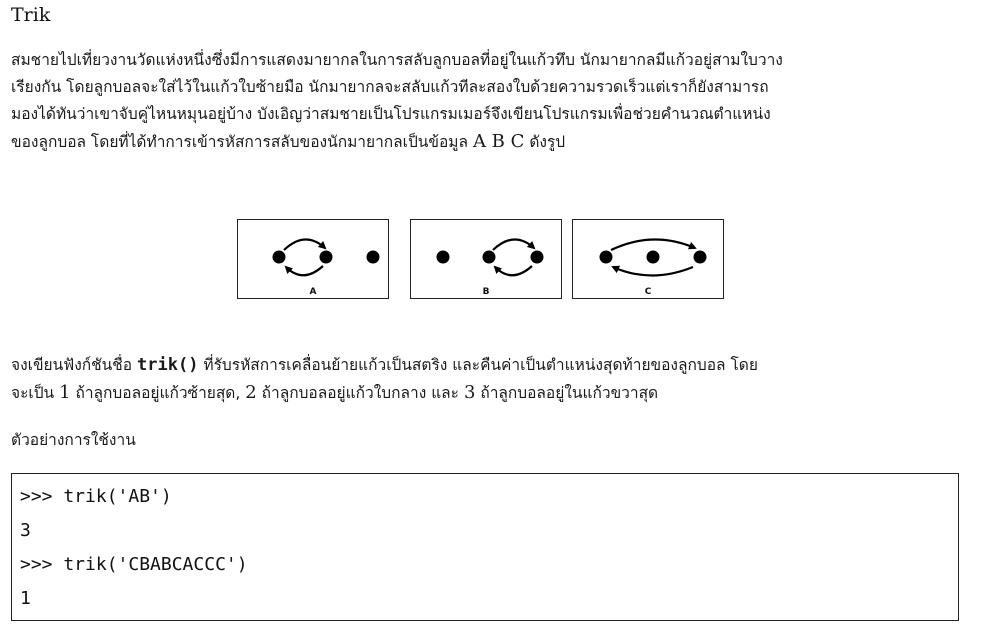  What do you see at coordinates (513, 271) in the screenshot?
I see `arrow-bottom-b` at bounding box center [513, 271].